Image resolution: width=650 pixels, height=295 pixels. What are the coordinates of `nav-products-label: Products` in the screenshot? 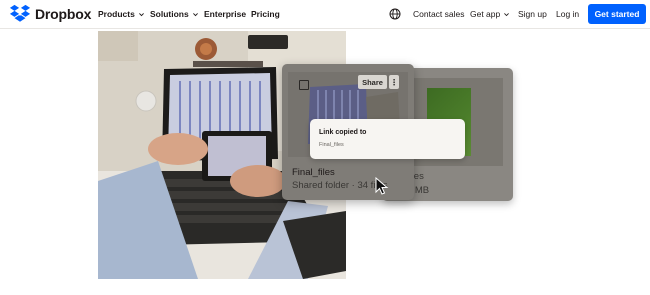 It's located at (116, 14).